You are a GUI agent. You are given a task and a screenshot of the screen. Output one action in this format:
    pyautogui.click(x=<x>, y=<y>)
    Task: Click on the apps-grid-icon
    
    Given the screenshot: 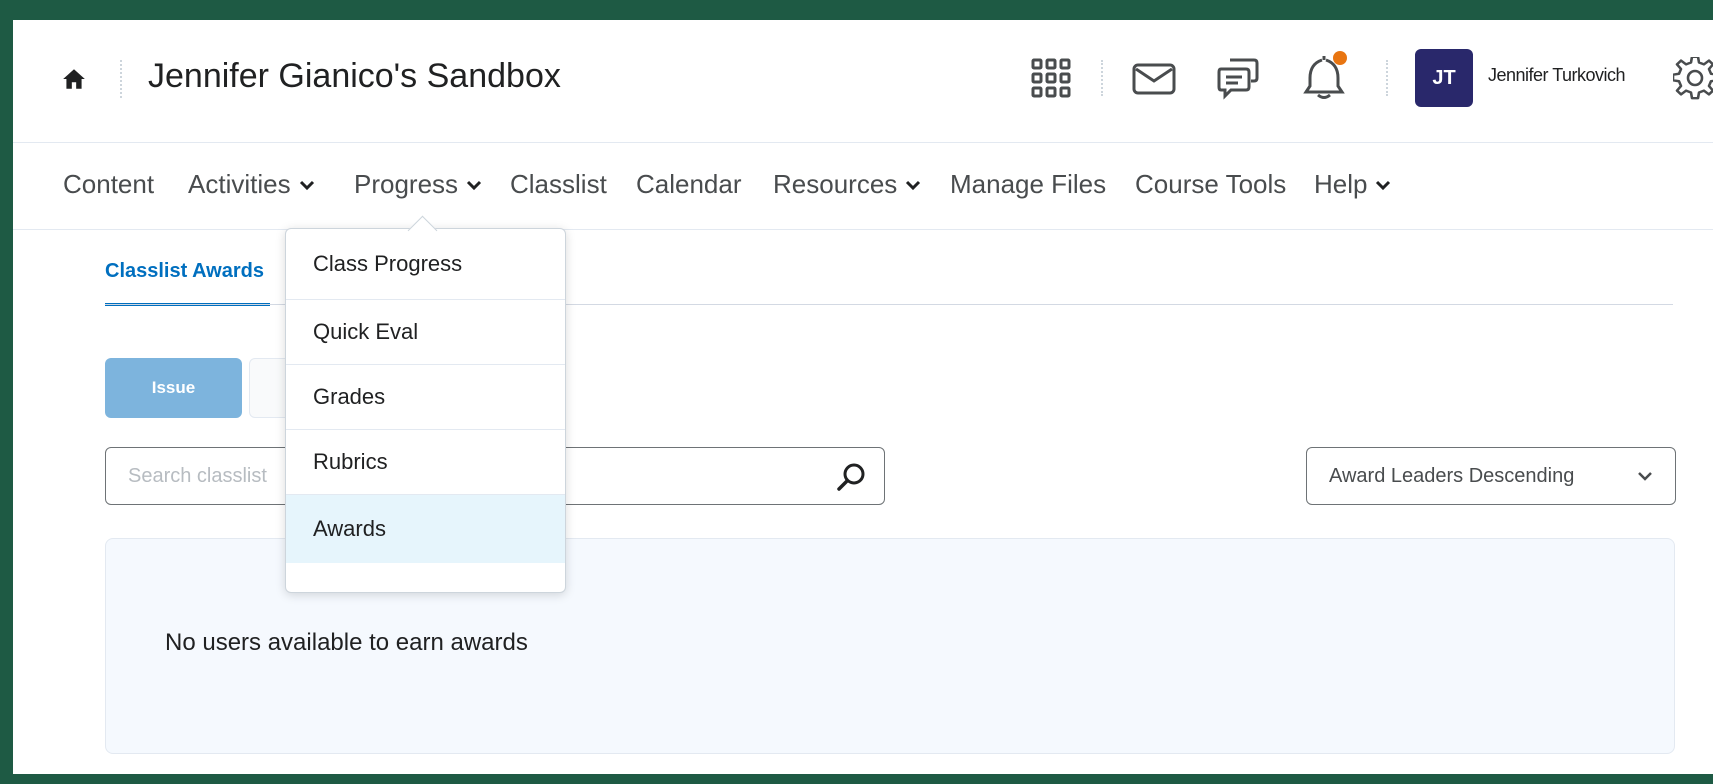 What is the action you would take?
    pyautogui.click(x=1051, y=78)
    